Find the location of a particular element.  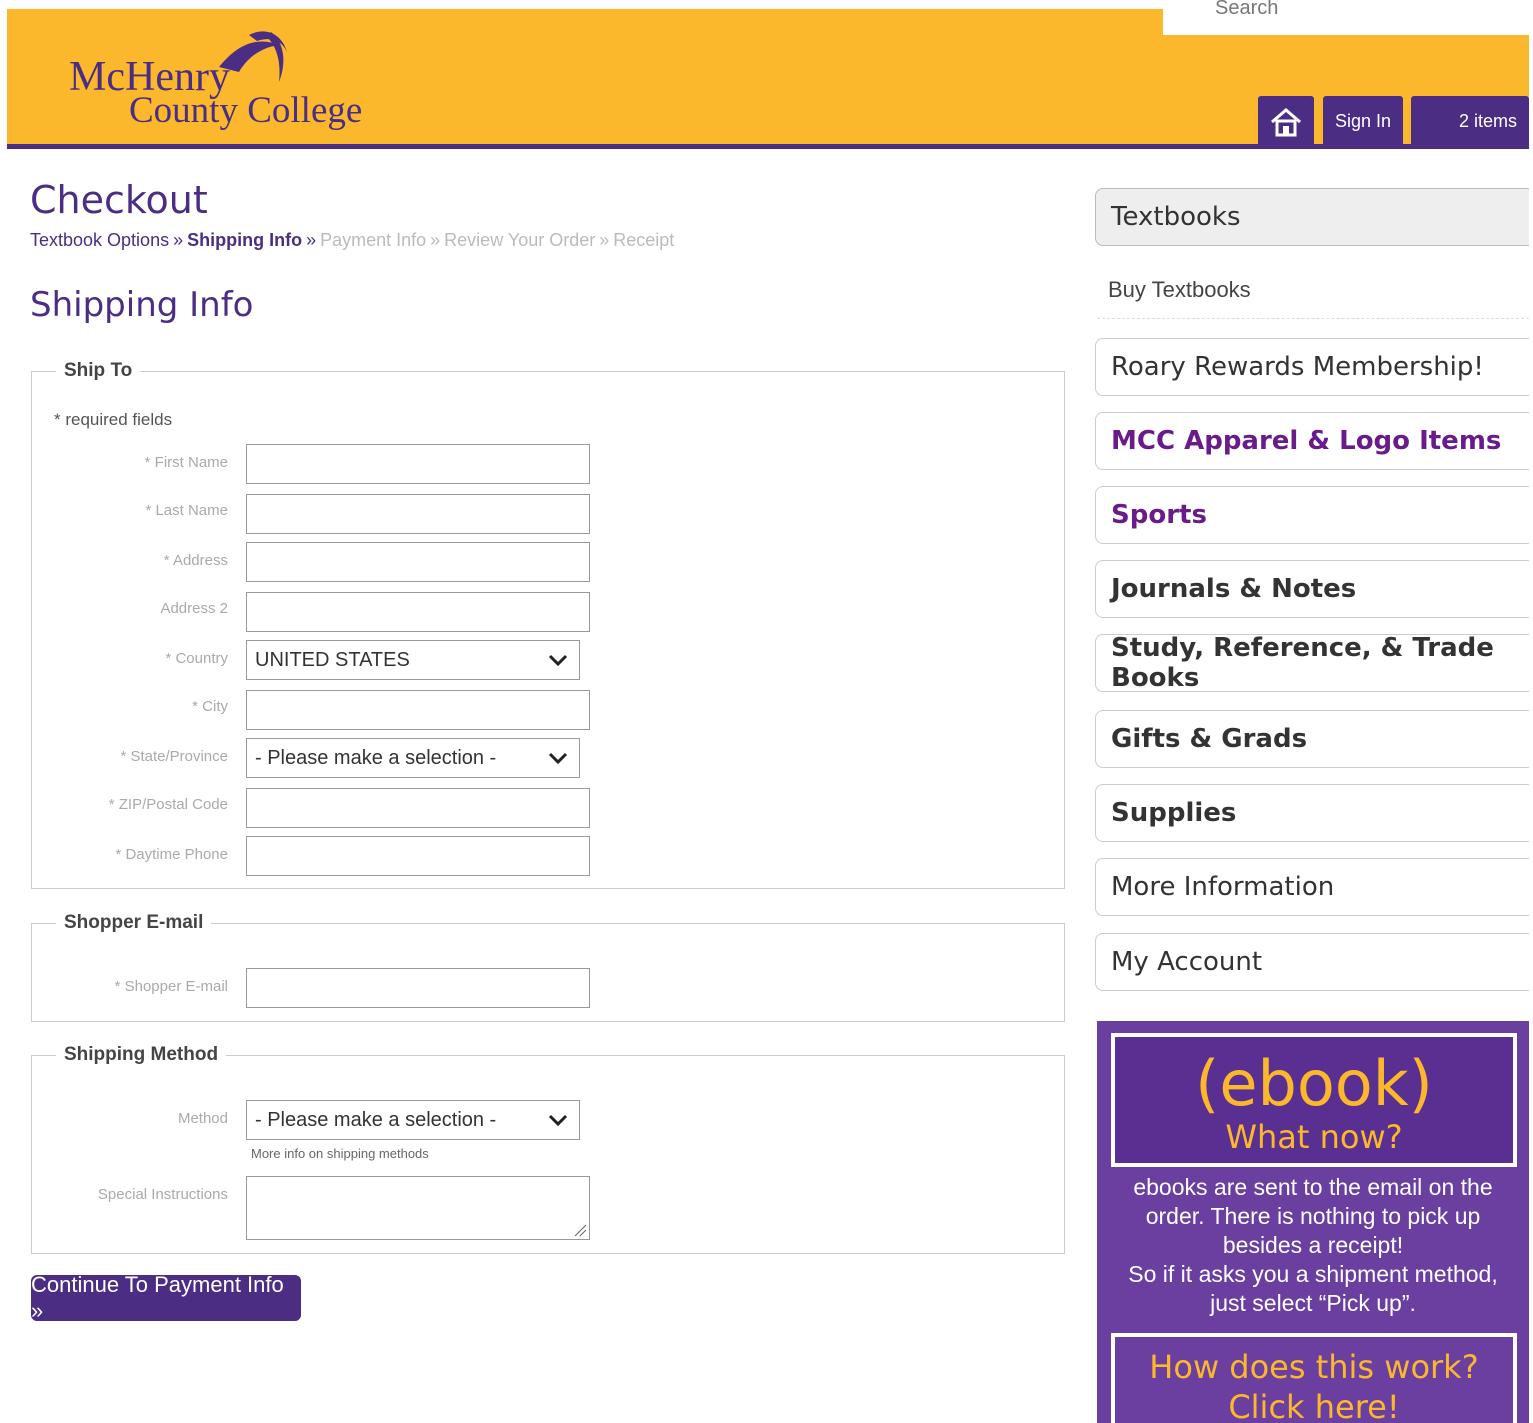

country-select: UNITED STATES is located at coordinates (413, 660).